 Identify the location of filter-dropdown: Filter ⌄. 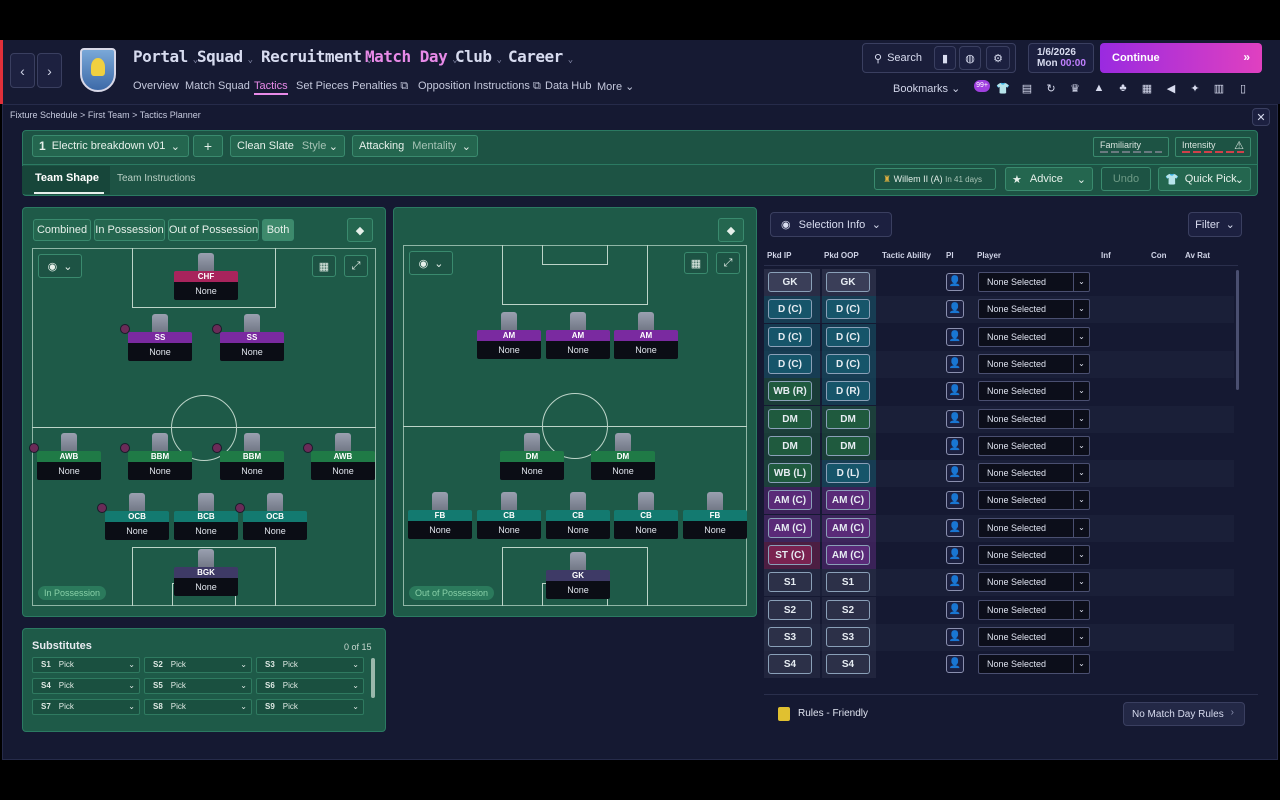
(1215, 224).